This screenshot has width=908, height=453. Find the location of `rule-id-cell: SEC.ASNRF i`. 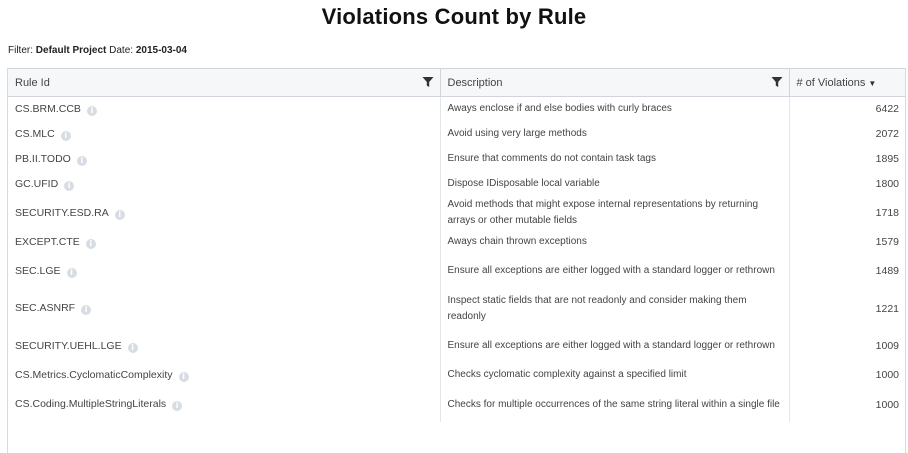

rule-id-cell: SEC.ASNRF i is located at coordinates (224, 309).